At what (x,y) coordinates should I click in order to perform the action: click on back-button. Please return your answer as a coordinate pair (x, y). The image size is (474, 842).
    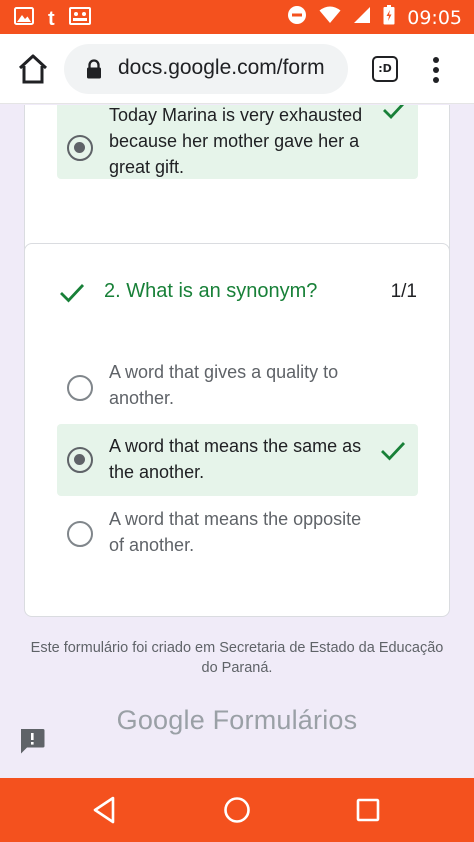
    Looking at the image, I should click on (105, 810).